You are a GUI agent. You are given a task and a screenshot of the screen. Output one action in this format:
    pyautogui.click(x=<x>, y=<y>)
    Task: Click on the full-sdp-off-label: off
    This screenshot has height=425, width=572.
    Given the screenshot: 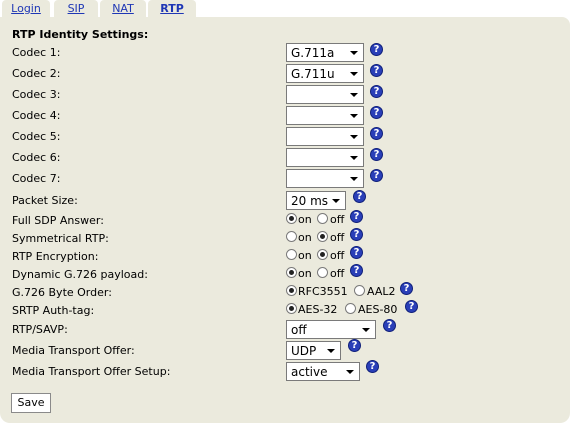 What is the action you would take?
    pyautogui.click(x=337, y=219)
    